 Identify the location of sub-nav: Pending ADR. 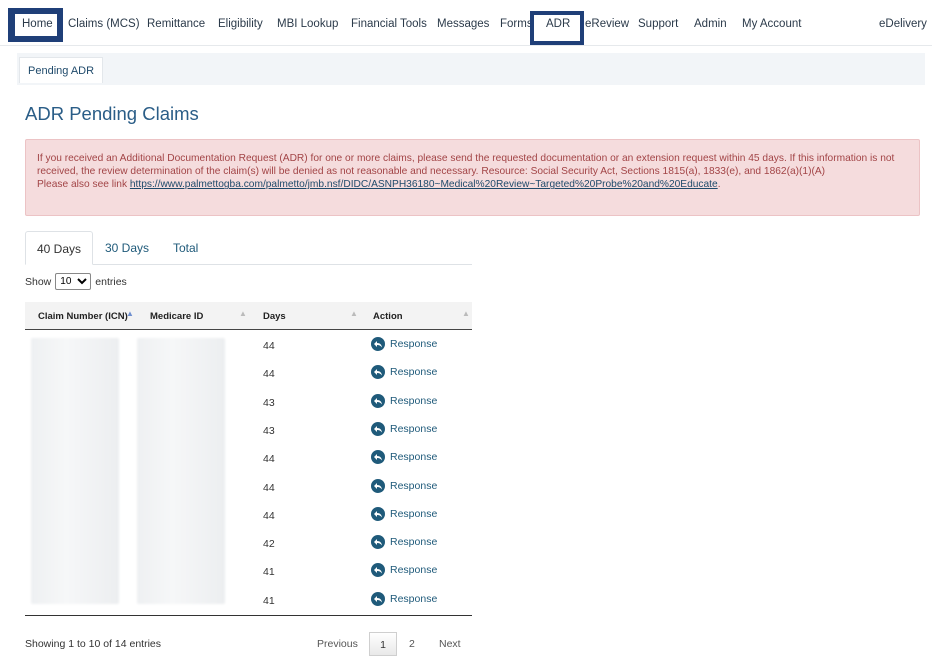
(471, 69).